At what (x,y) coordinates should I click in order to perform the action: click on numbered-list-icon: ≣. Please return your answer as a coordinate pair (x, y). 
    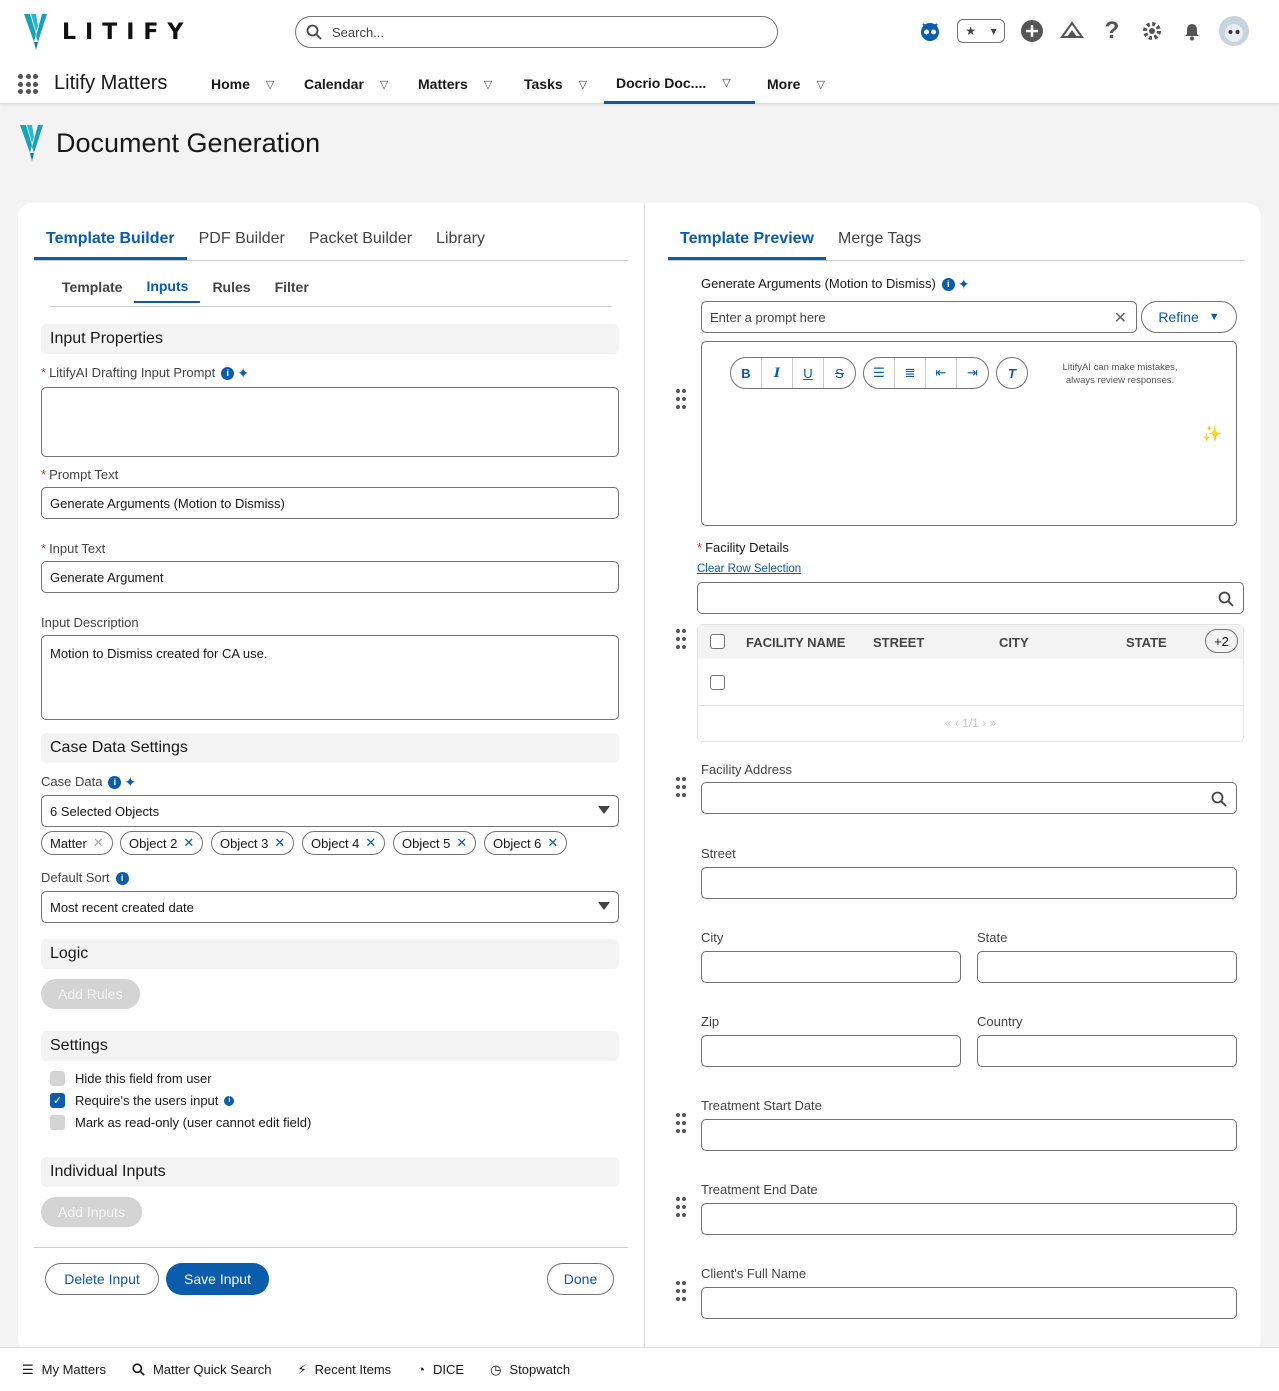
    Looking at the image, I should click on (910, 373).